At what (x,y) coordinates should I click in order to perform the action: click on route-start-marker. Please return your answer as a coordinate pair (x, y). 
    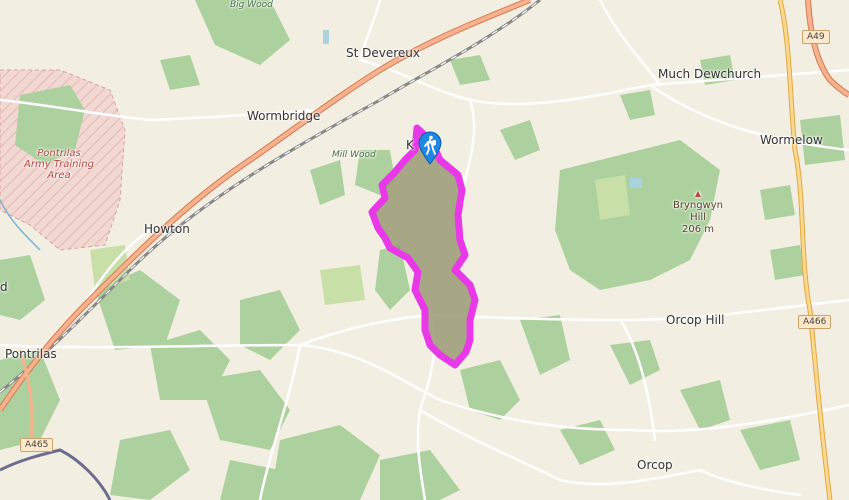
    Looking at the image, I should click on (430, 148).